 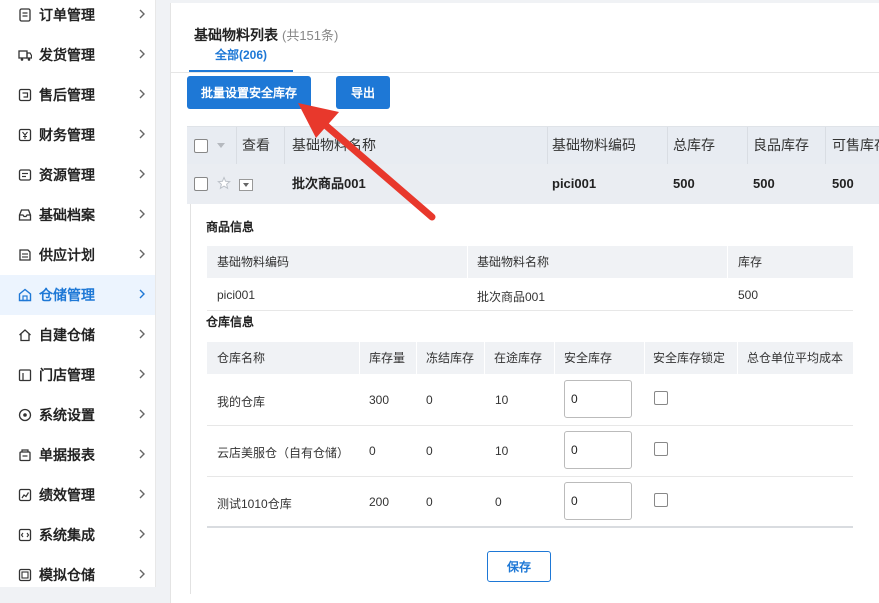 What do you see at coordinates (77, 495) in the screenshot?
I see `sidebar-item-performance: 绩效管理` at bounding box center [77, 495].